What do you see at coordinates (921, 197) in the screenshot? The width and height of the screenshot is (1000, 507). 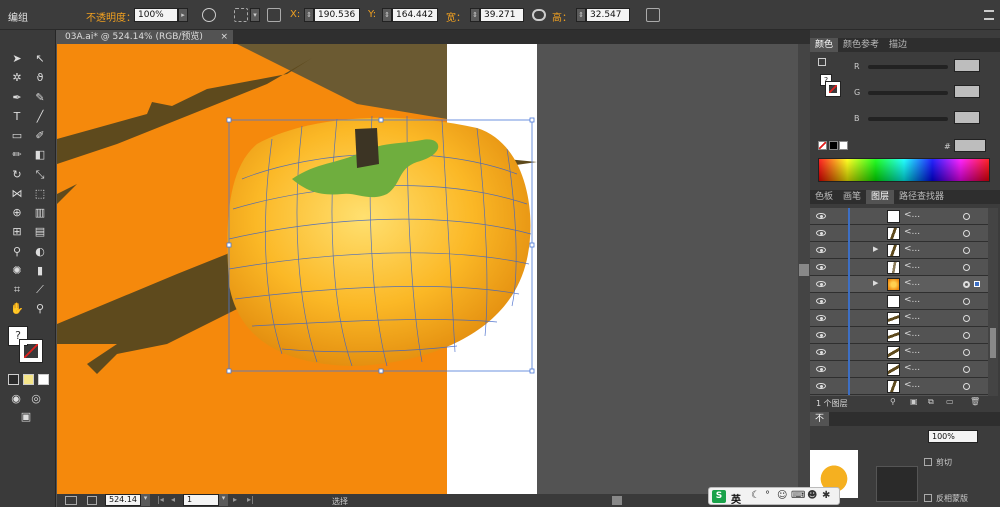 I see `tab-pathfinder: 路径查找器` at bounding box center [921, 197].